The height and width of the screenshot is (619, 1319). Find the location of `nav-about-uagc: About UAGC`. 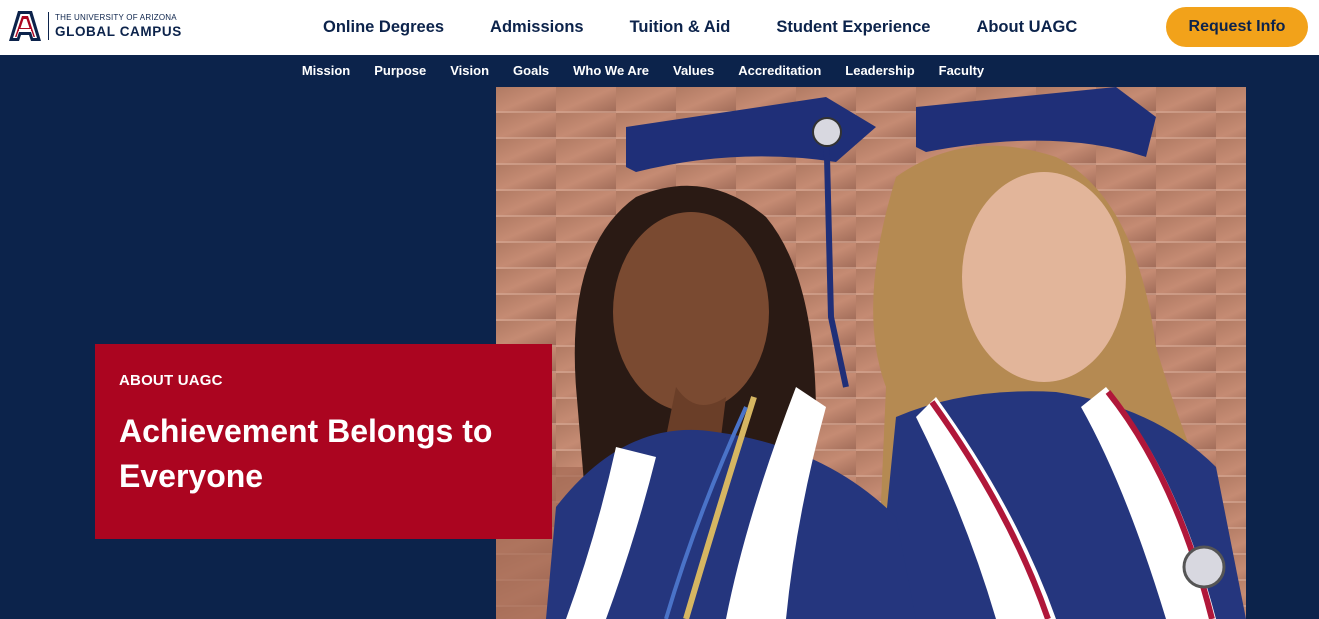

nav-about-uagc: About UAGC is located at coordinates (1026, 27).